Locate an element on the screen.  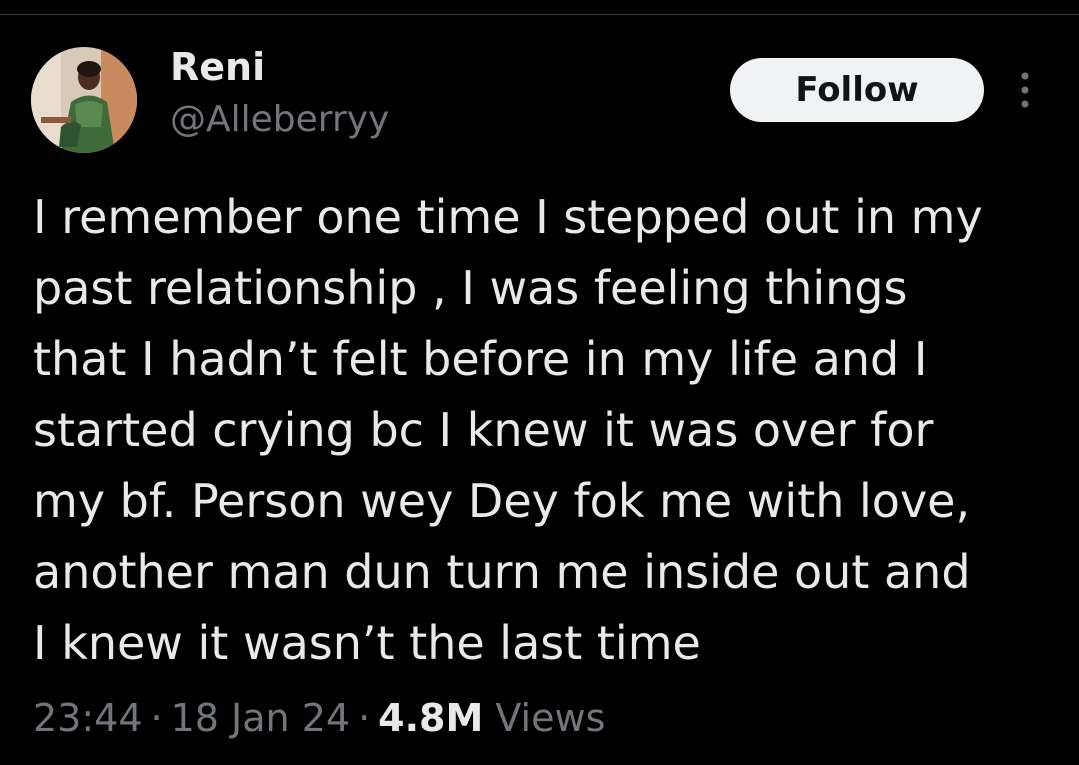
tweet-date: 18 Jan 24 is located at coordinates (260, 718).